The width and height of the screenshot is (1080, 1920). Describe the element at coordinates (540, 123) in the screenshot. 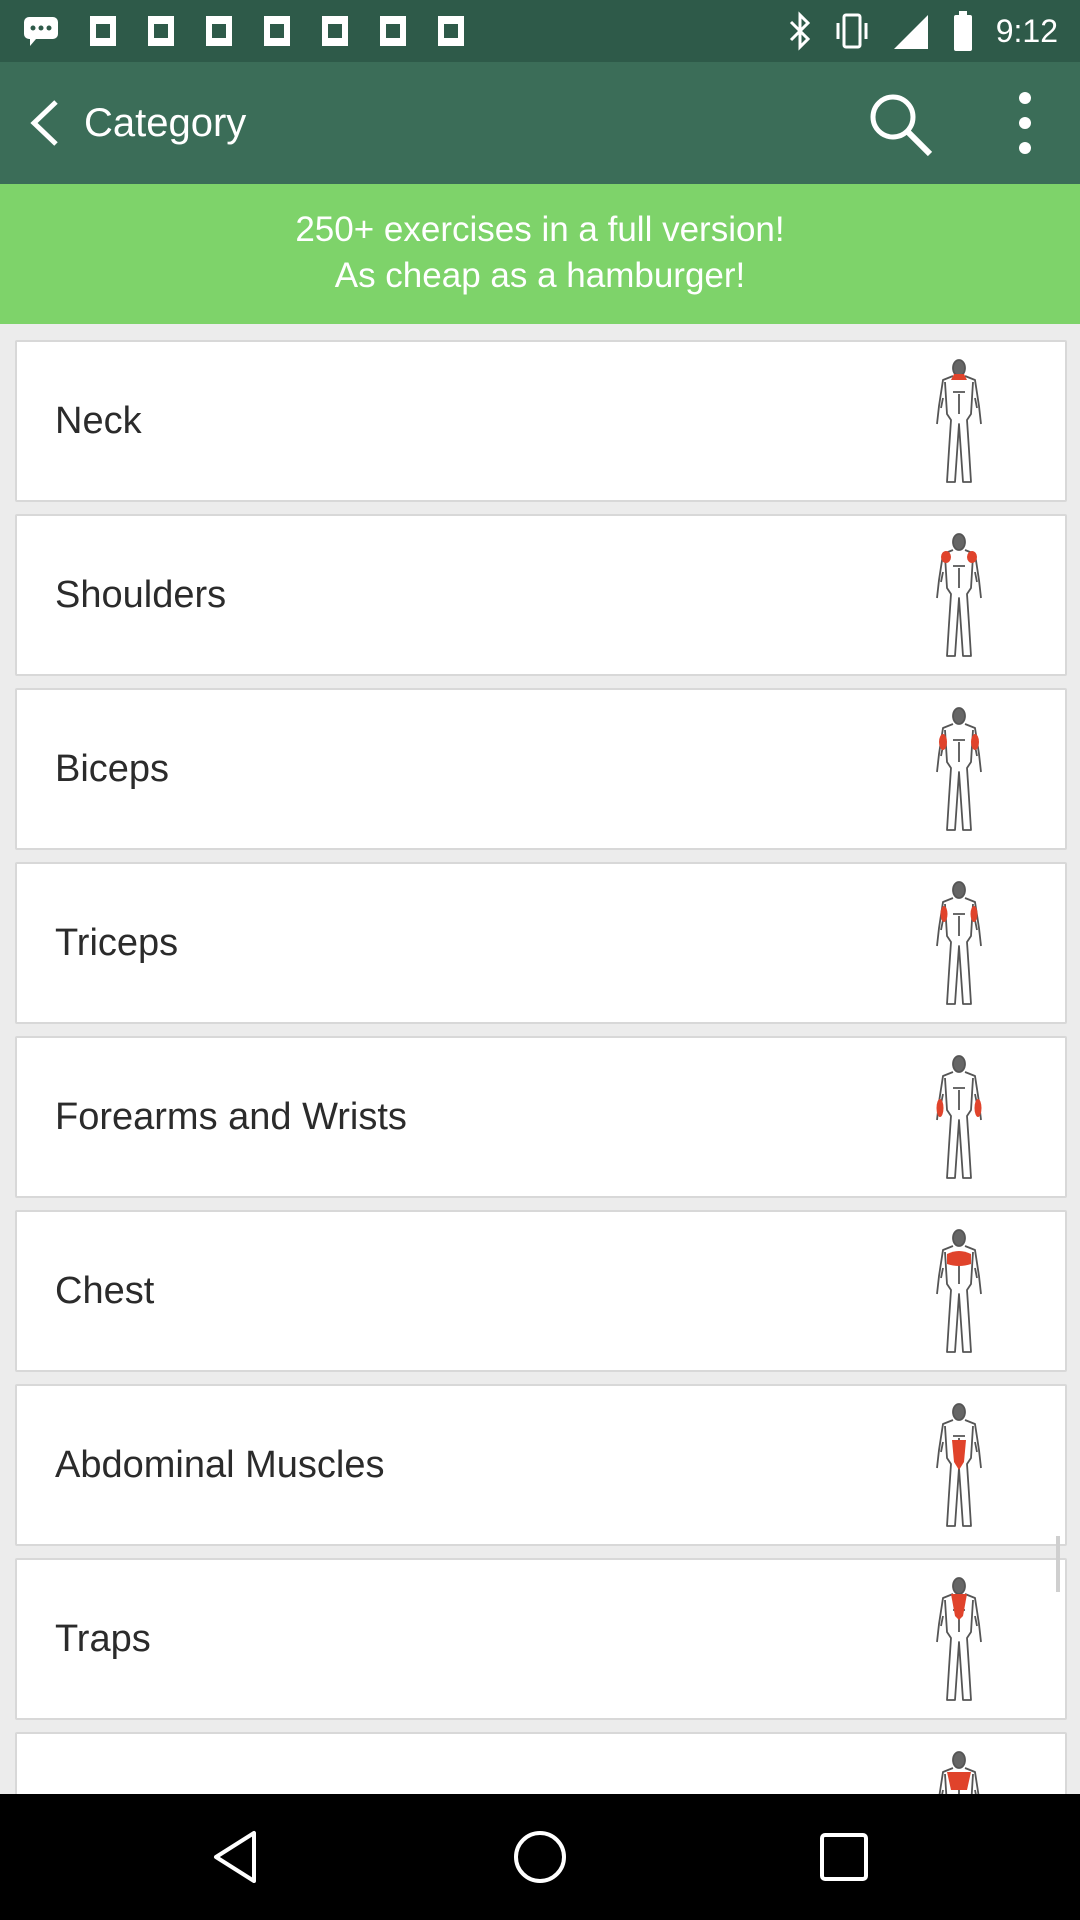

I see `app-bar: Category` at that location.